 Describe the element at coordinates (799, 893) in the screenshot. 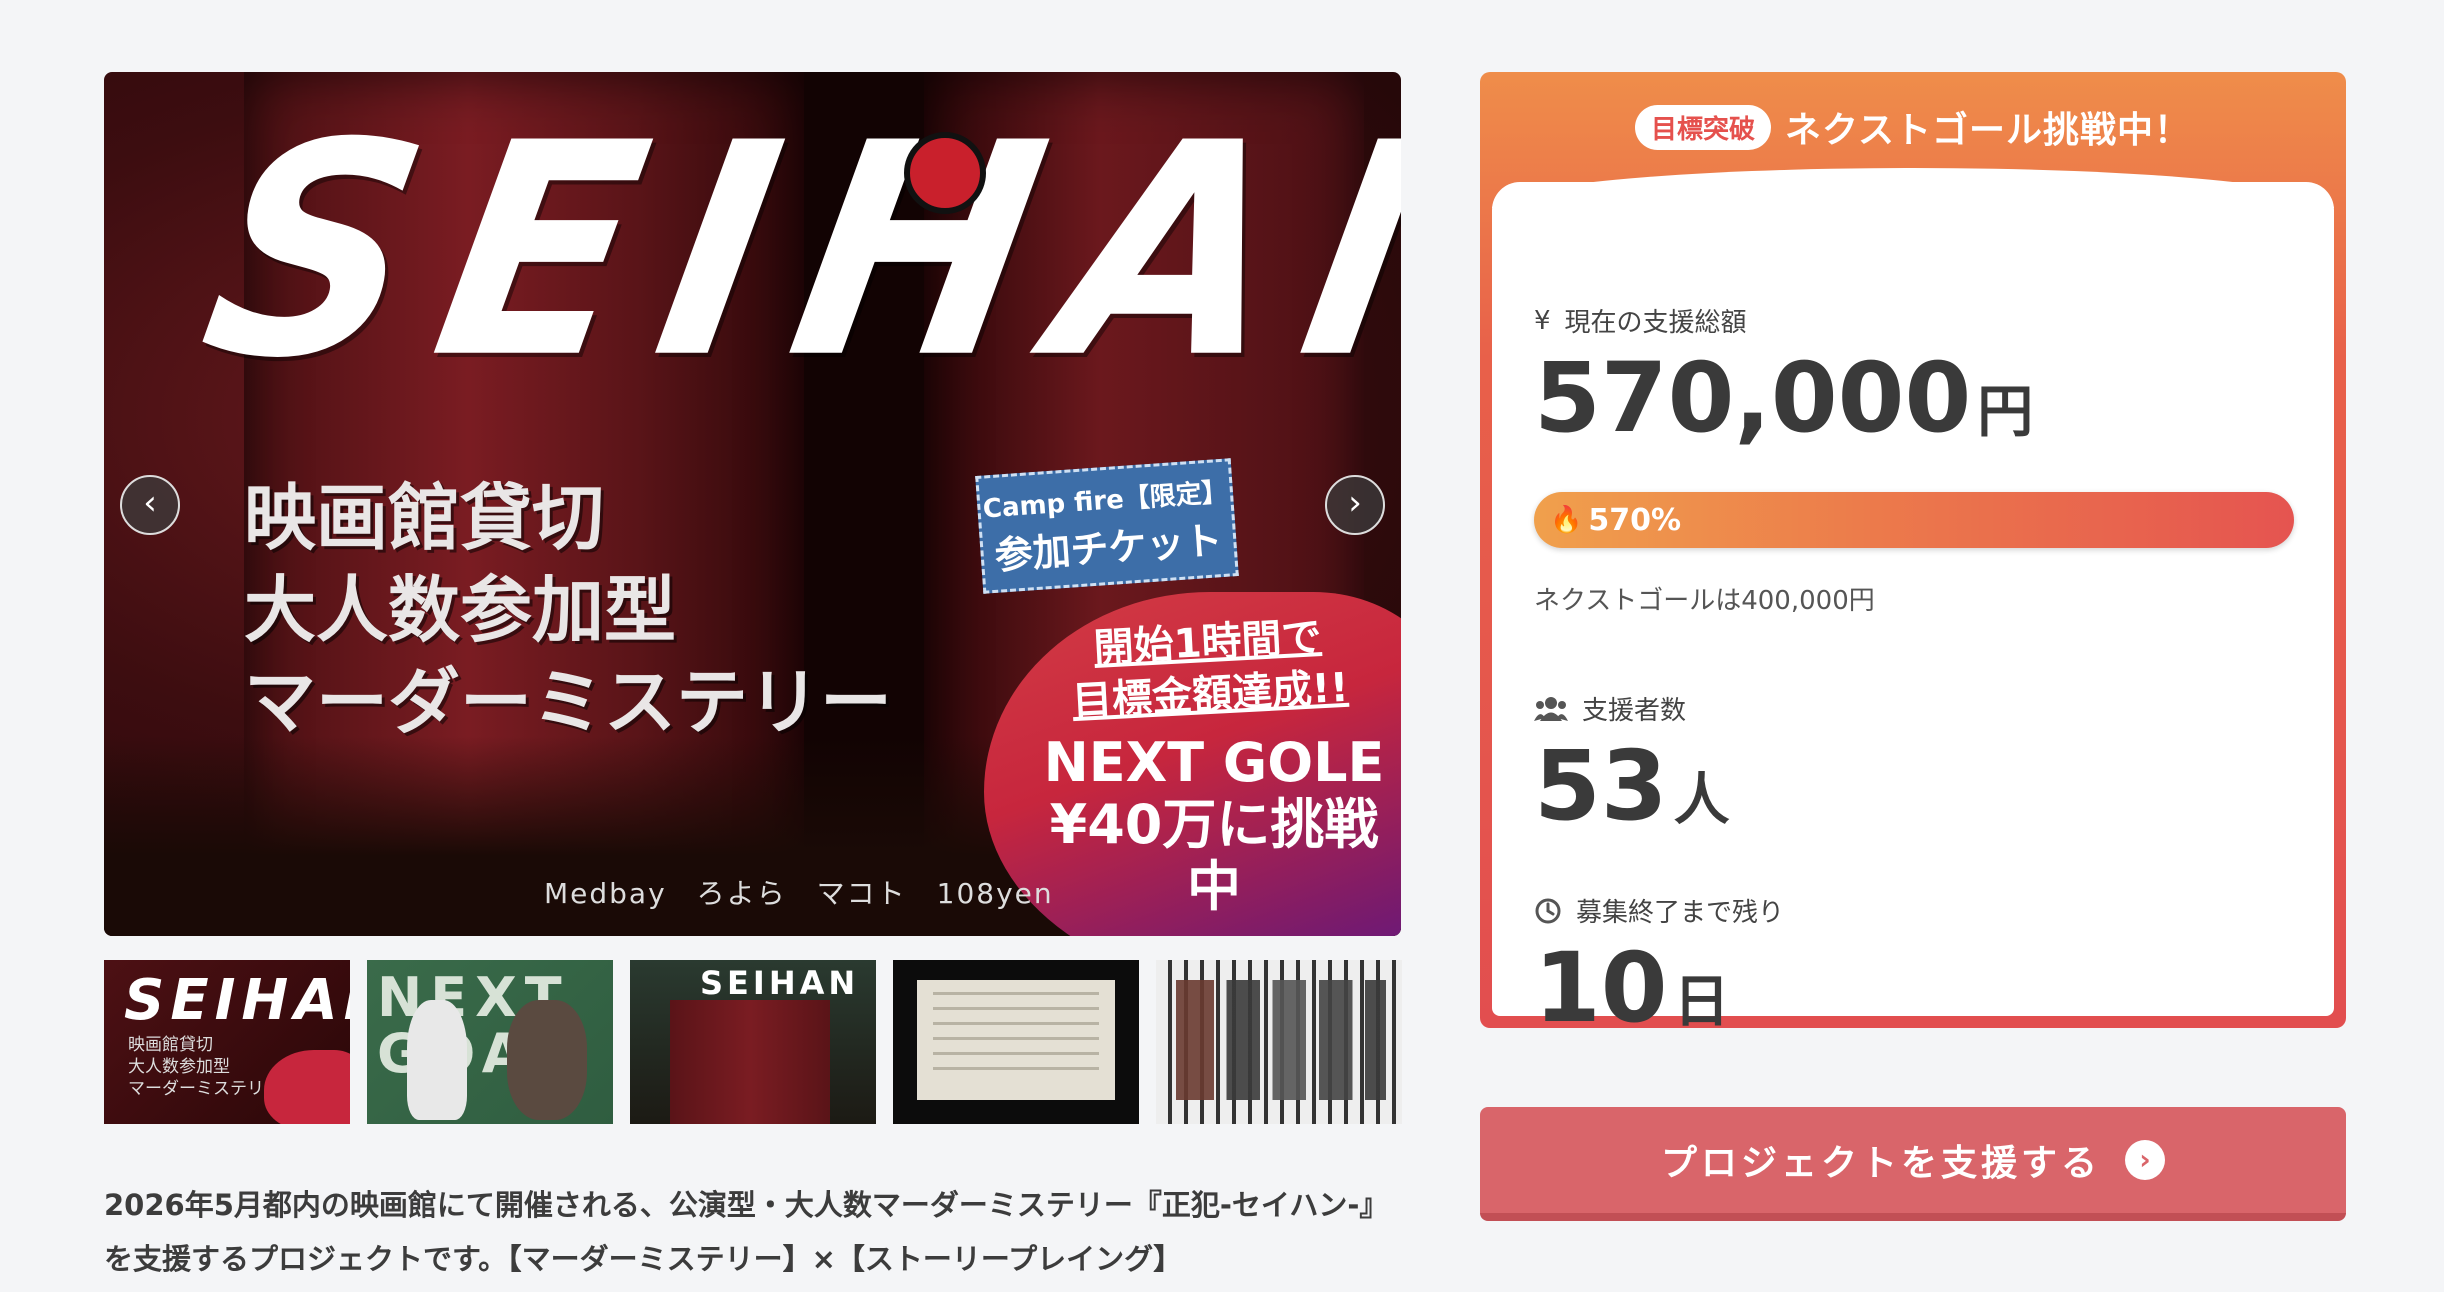

I see `hero-credits: Medbay ろよら マコト 108yen` at that location.